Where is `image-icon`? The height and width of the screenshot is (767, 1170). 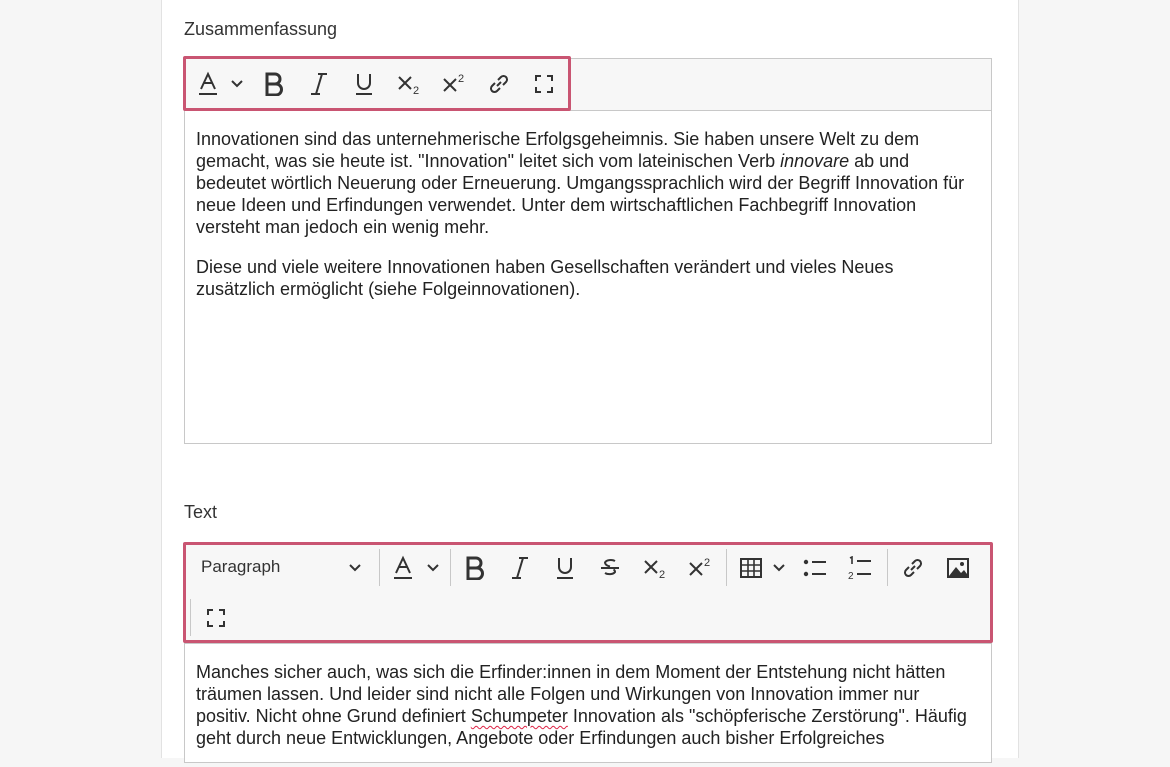
image-icon is located at coordinates (958, 568).